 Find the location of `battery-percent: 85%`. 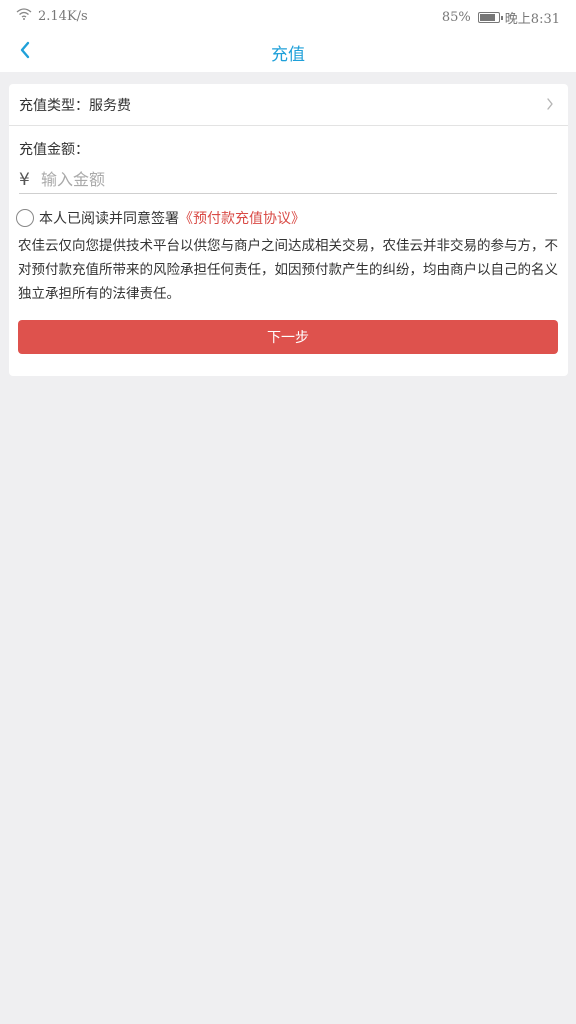

battery-percent: 85% is located at coordinates (456, 17).